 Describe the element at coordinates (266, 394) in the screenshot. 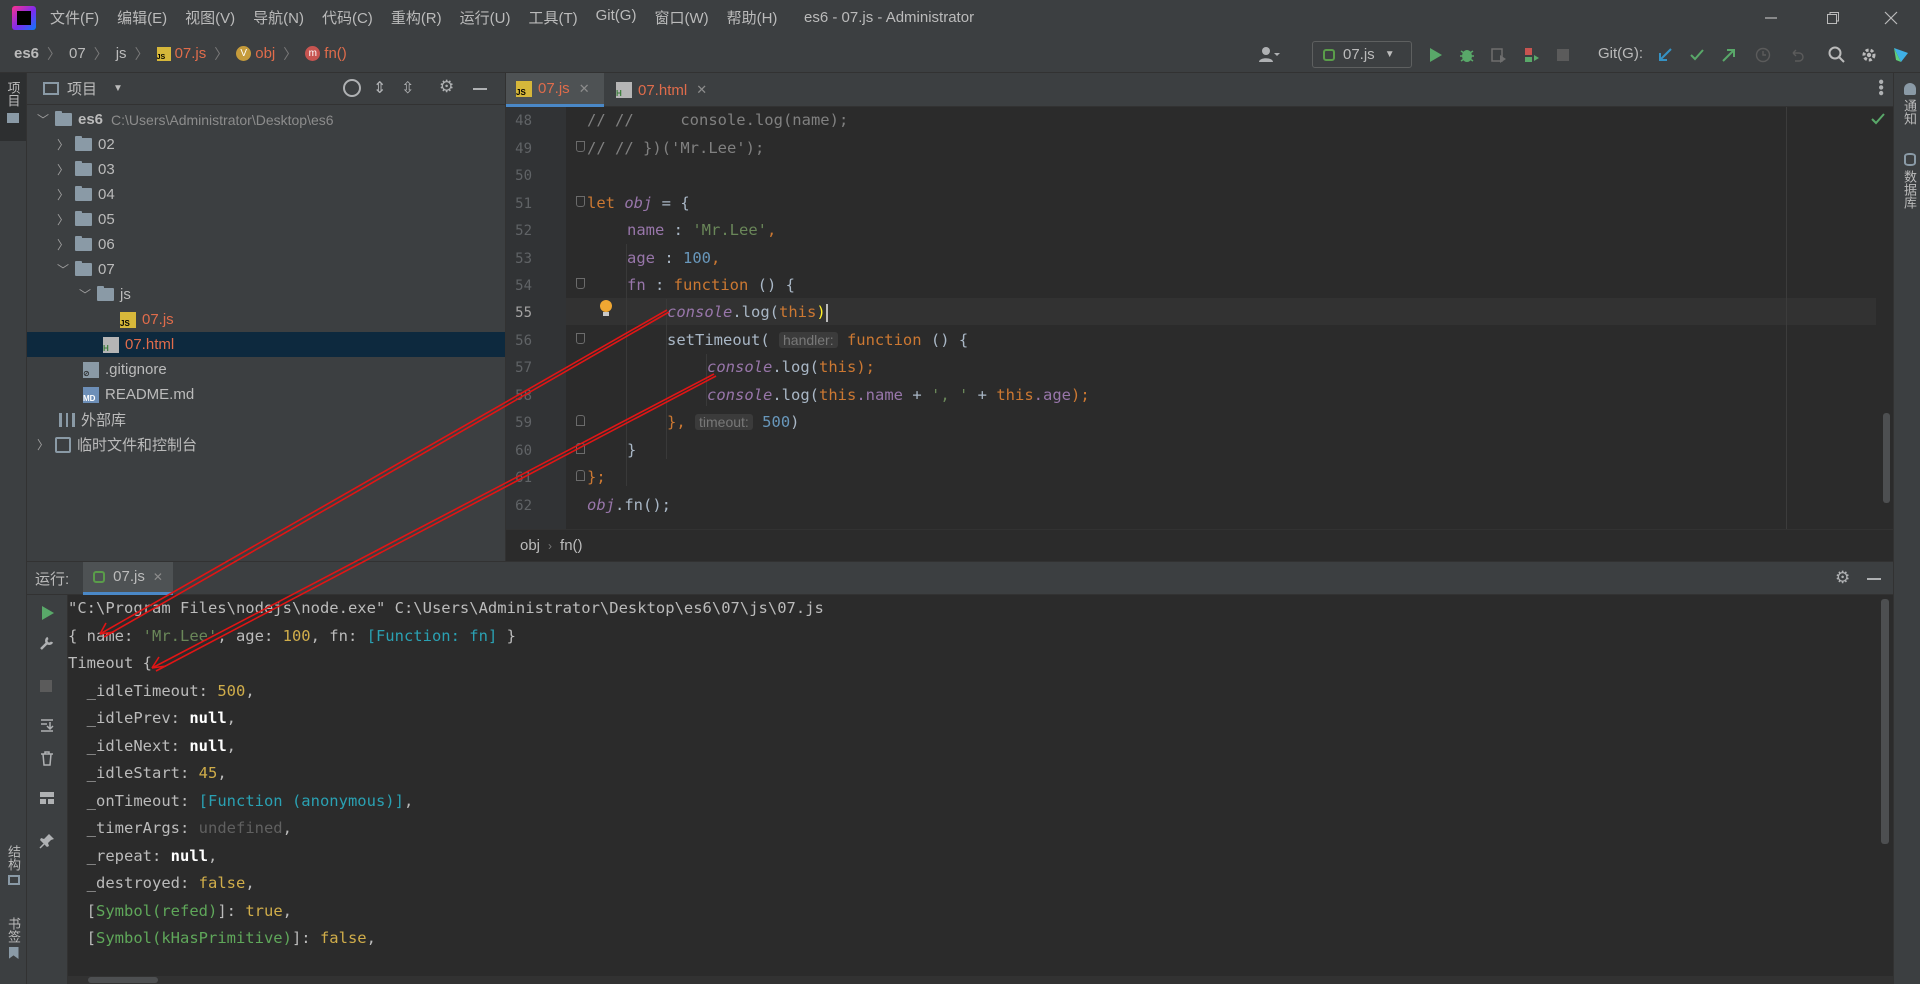

I see `tree-file-readme: MD README.md` at that location.